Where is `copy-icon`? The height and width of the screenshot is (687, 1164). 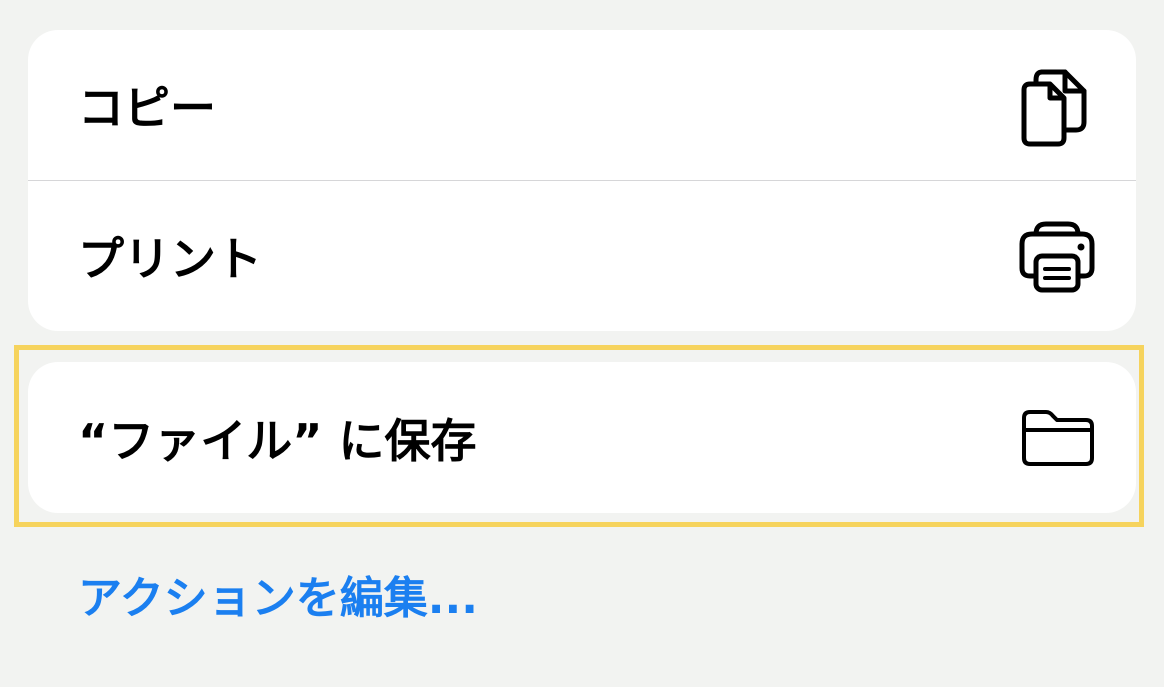
copy-icon is located at coordinates (1054, 108).